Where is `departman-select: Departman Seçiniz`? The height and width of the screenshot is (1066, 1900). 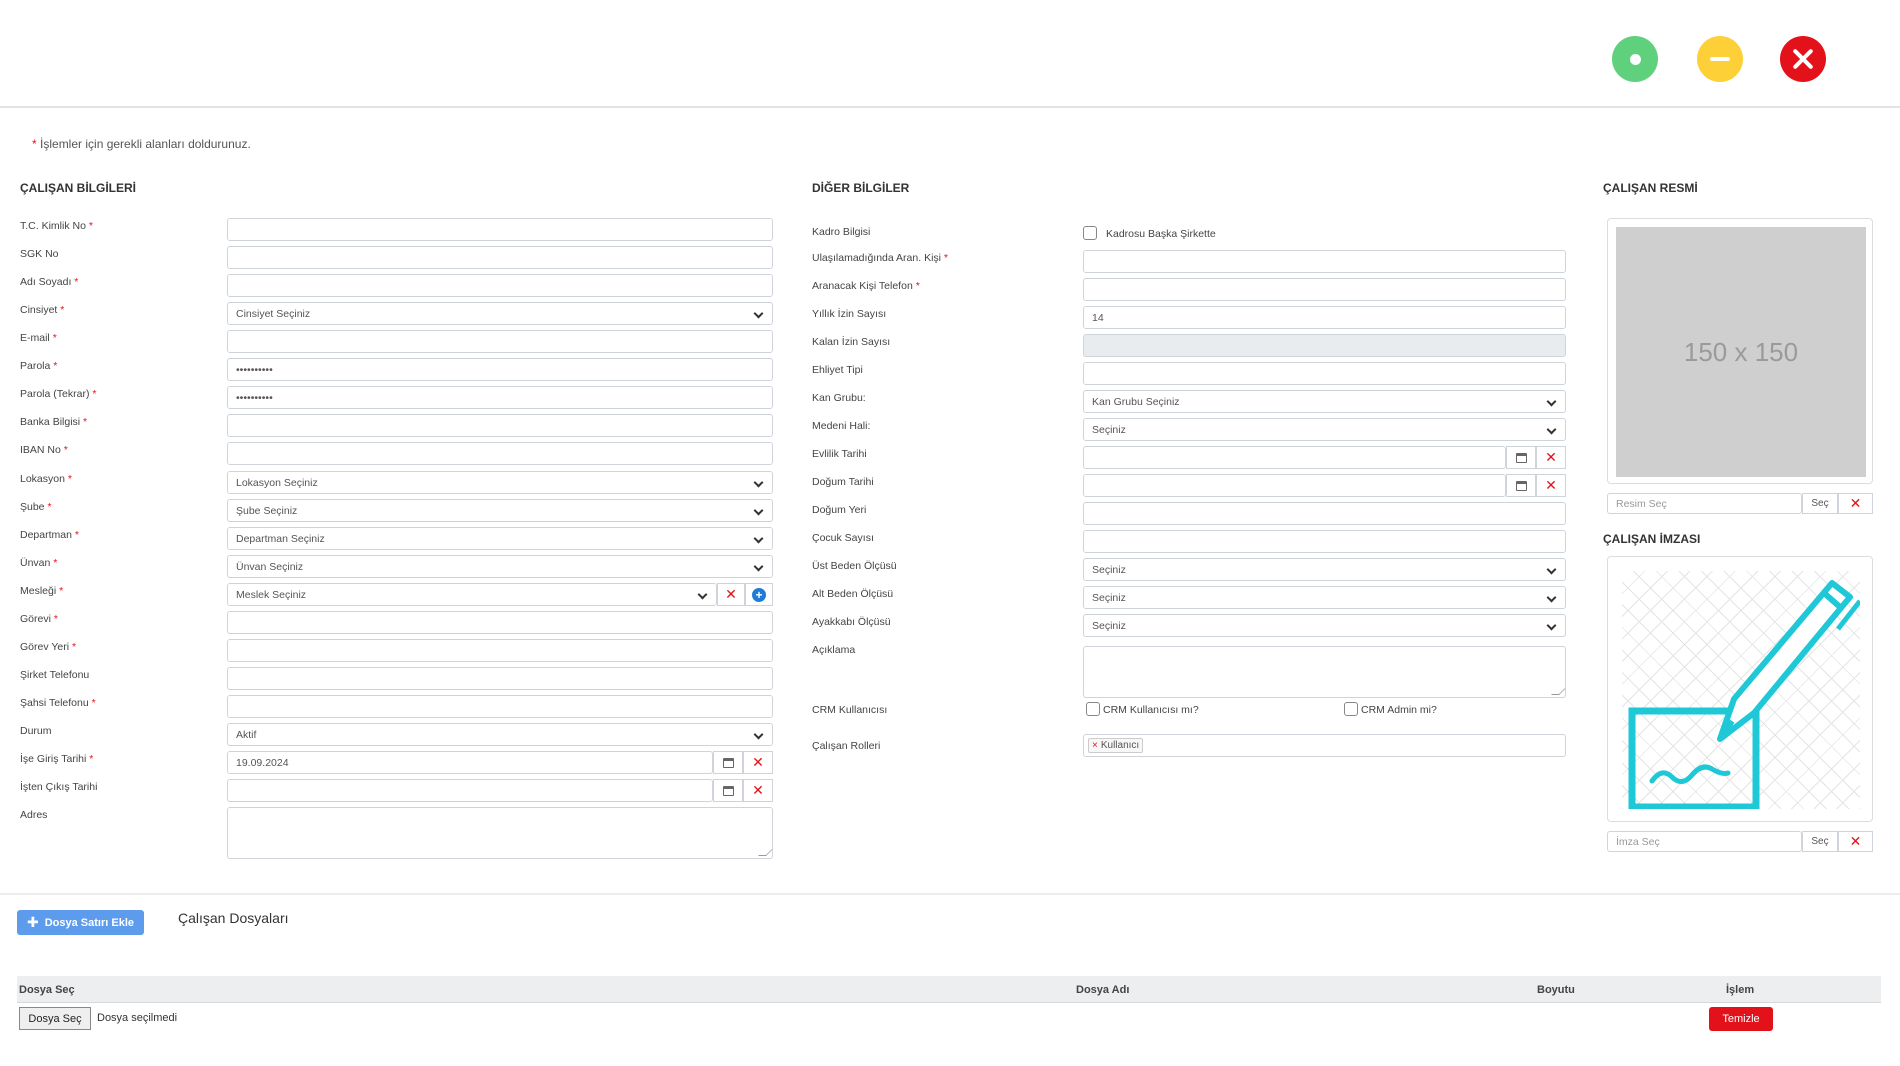
departman-select: Departman Seçiniz is located at coordinates (500, 538).